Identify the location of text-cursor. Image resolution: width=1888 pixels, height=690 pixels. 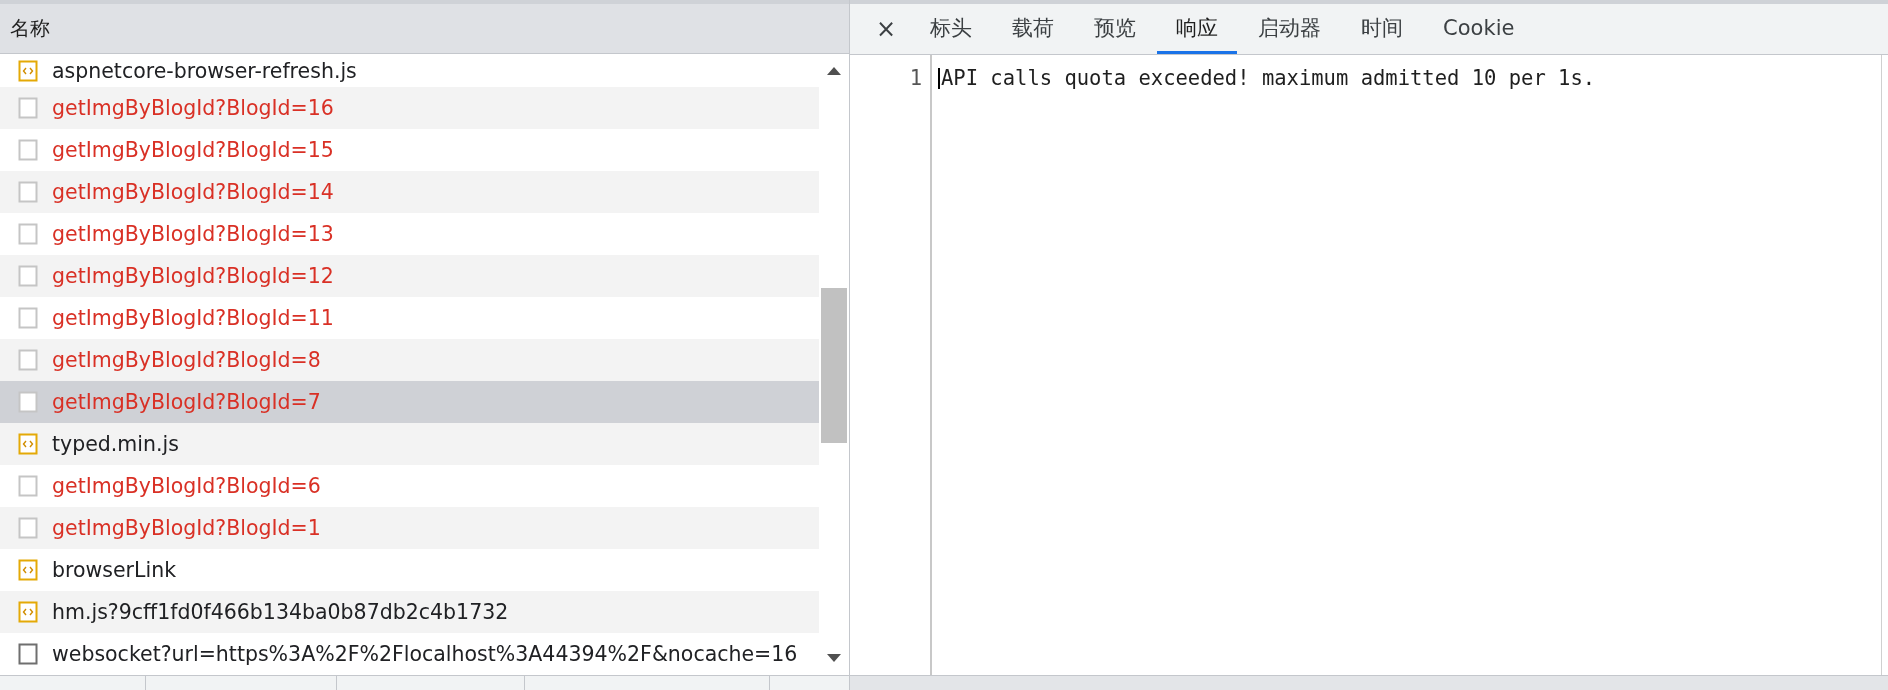
(939, 78).